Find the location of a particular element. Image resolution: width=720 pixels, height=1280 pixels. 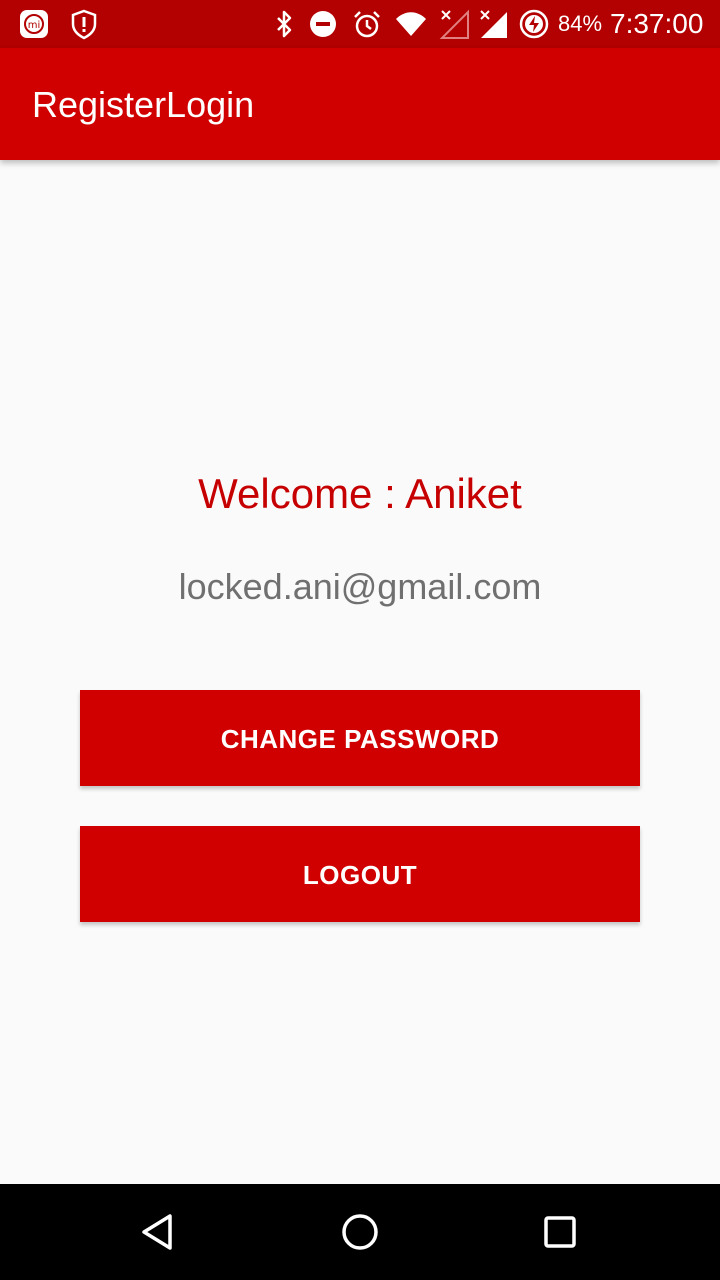

svg-text: mi is located at coordinates (34, 25).